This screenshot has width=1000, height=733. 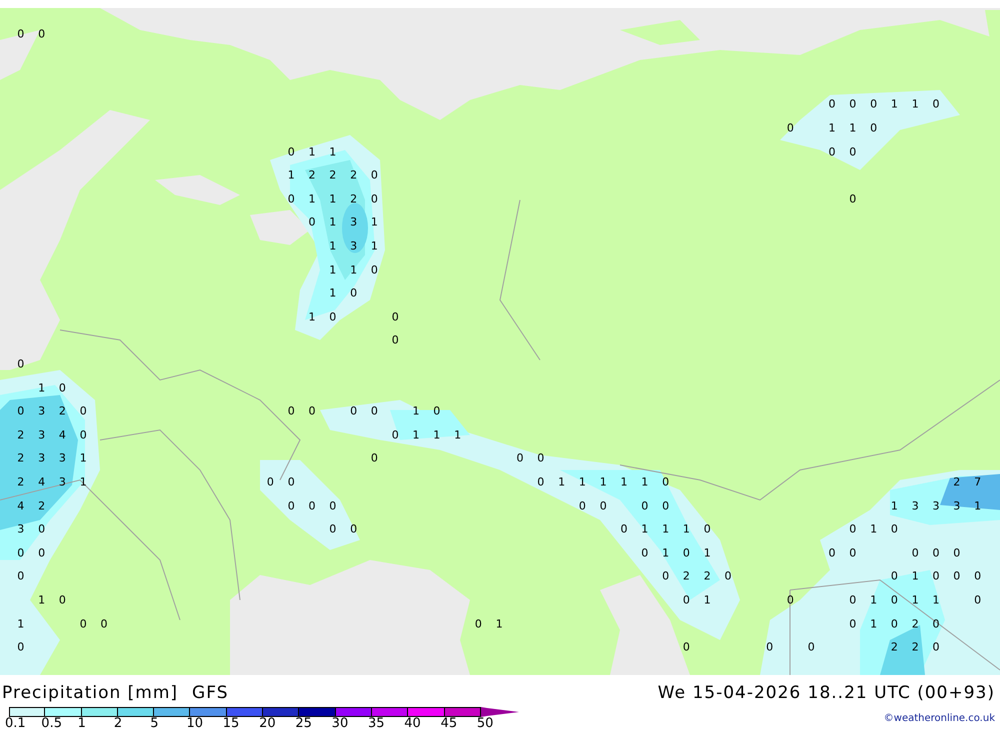 What do you see at coordinates (154, 724) in the screenshot?
I see `legend-label: 5` at bounding box center [154, 724].